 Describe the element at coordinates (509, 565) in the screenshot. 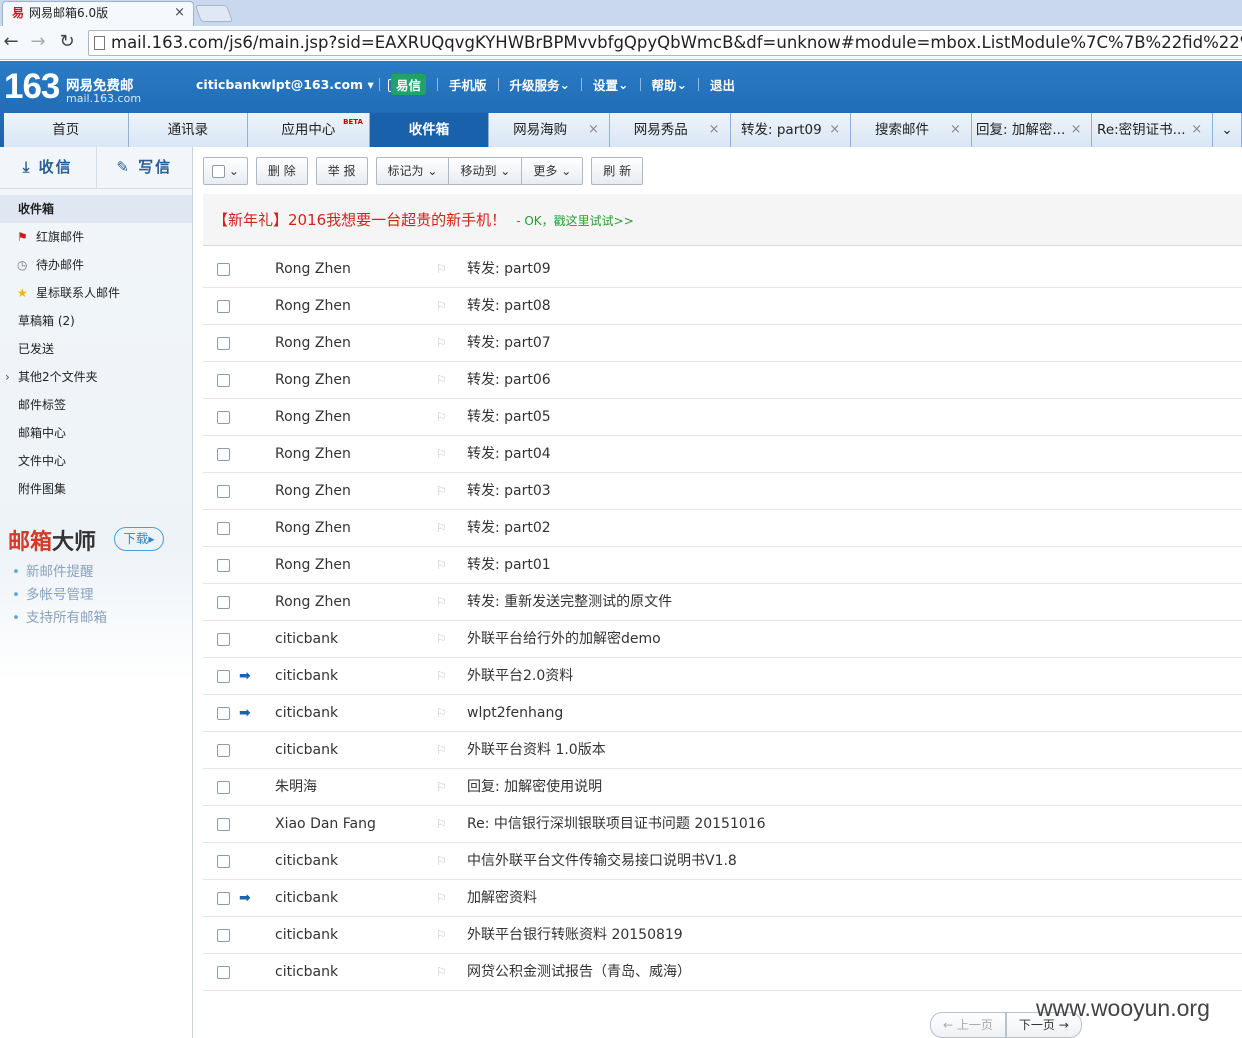

I see `mail-subject: 转发: part01` at that location.